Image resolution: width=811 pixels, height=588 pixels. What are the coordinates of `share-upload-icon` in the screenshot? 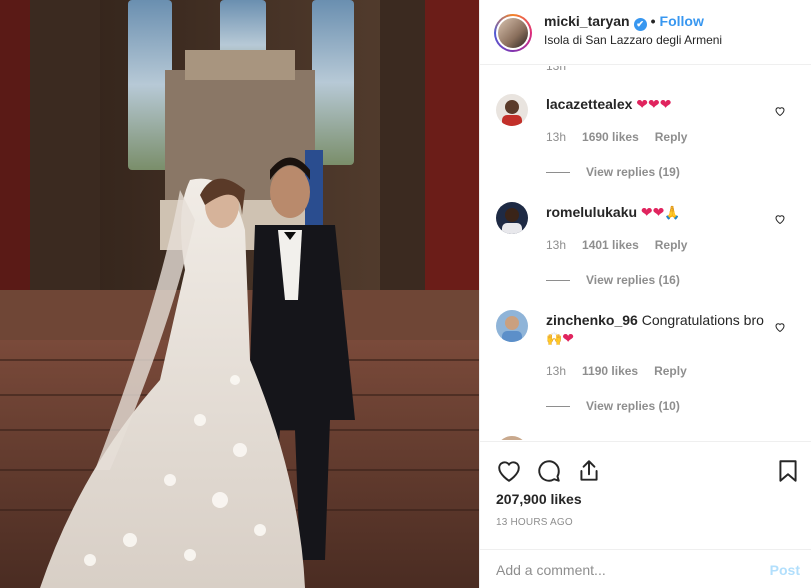 It's located at (589, 471).